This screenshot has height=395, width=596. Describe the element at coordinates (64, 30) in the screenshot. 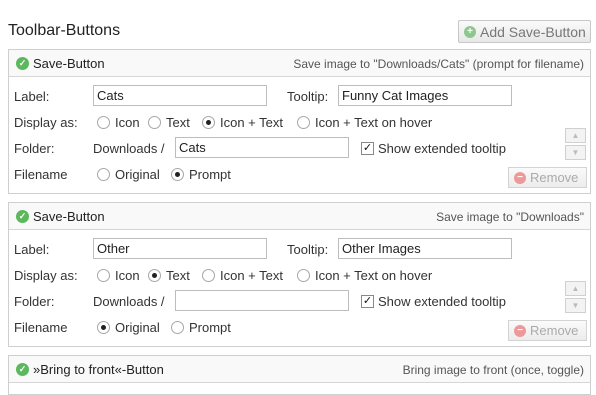

I see `page-title: Toolbar-Buttons` at that location.